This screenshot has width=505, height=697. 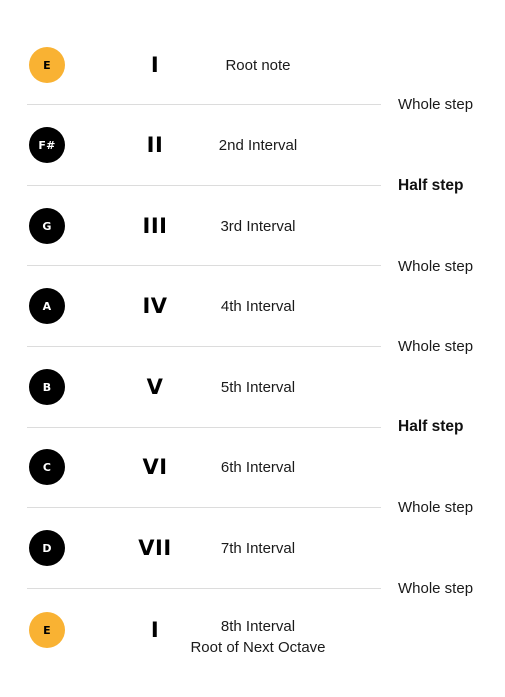 I want to click on interval-label: 2nd Interval, so click(x=258, y=146).